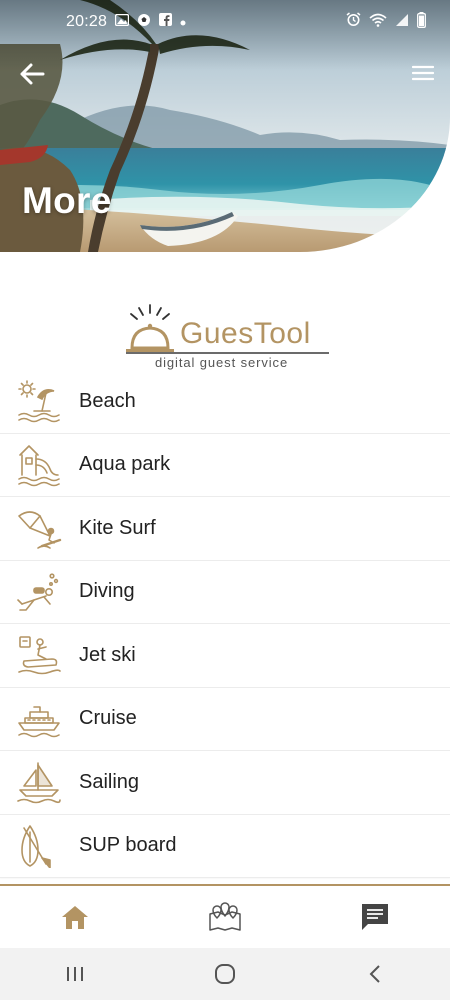 The height and width of the screenshot is (1000, 450). I want to click on signal-icon, so click(402, 22).